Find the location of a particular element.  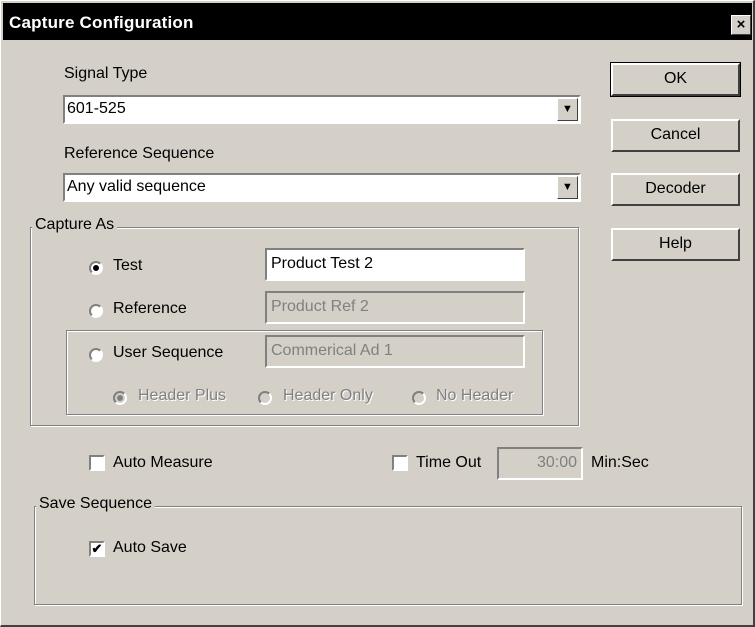

reference-label: Reference is located at coordinates (150, 308).